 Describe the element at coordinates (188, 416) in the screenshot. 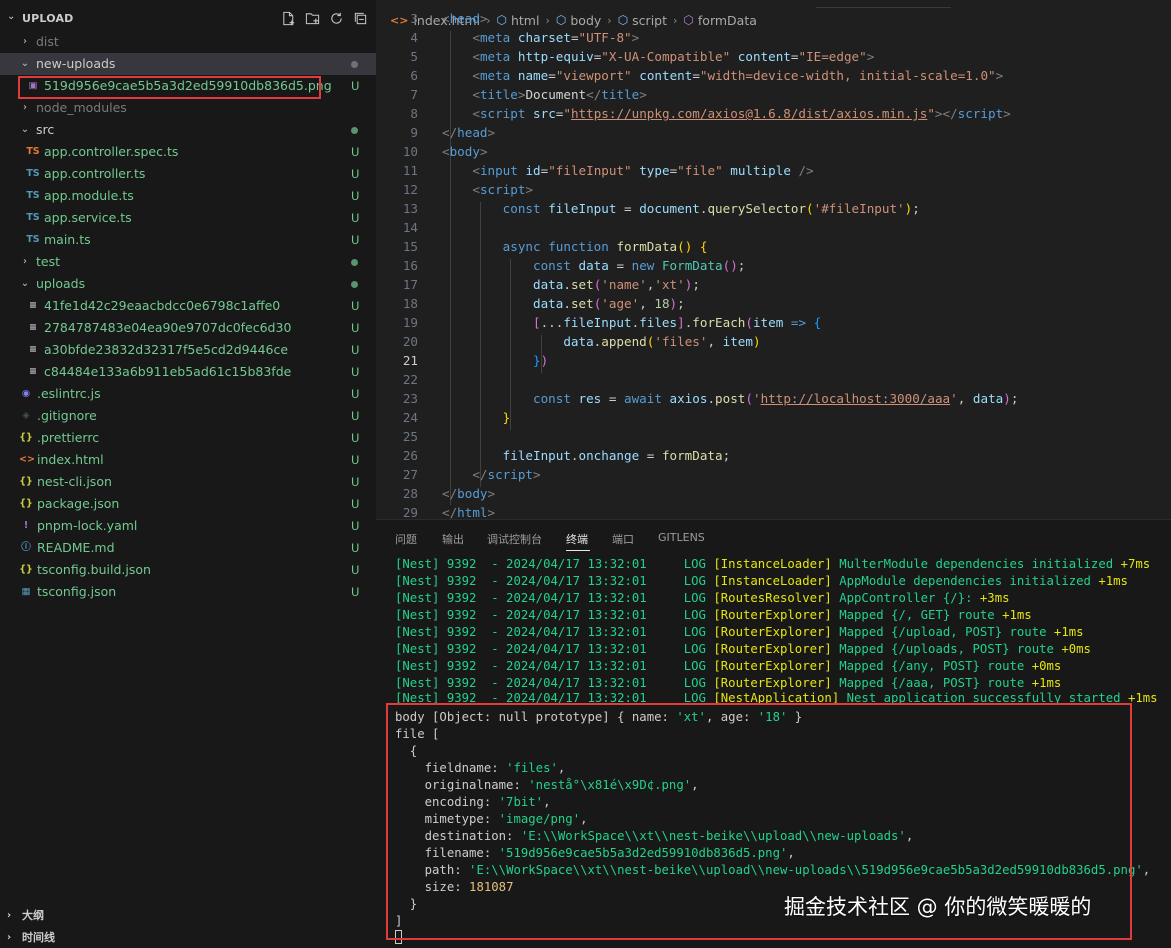

I see `tree-file: ◈ .gitignore U` at that location.